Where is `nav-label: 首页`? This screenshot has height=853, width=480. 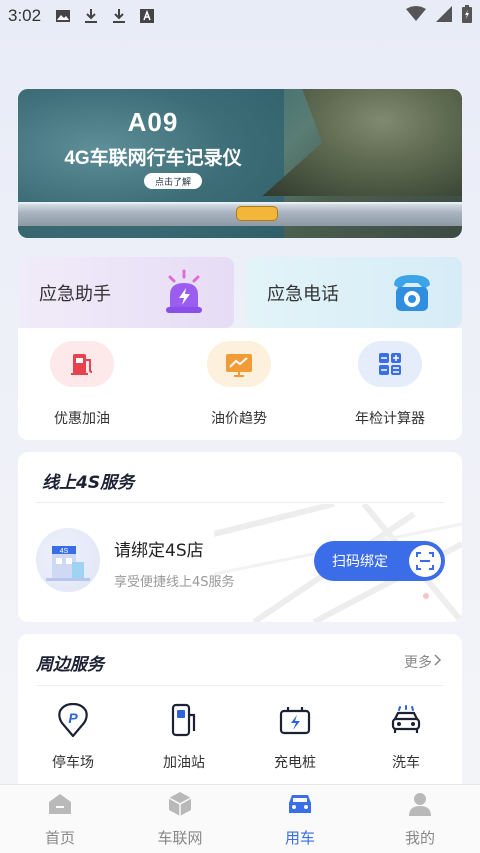
nav-label: 首页 is located at coordinates (59, 838).